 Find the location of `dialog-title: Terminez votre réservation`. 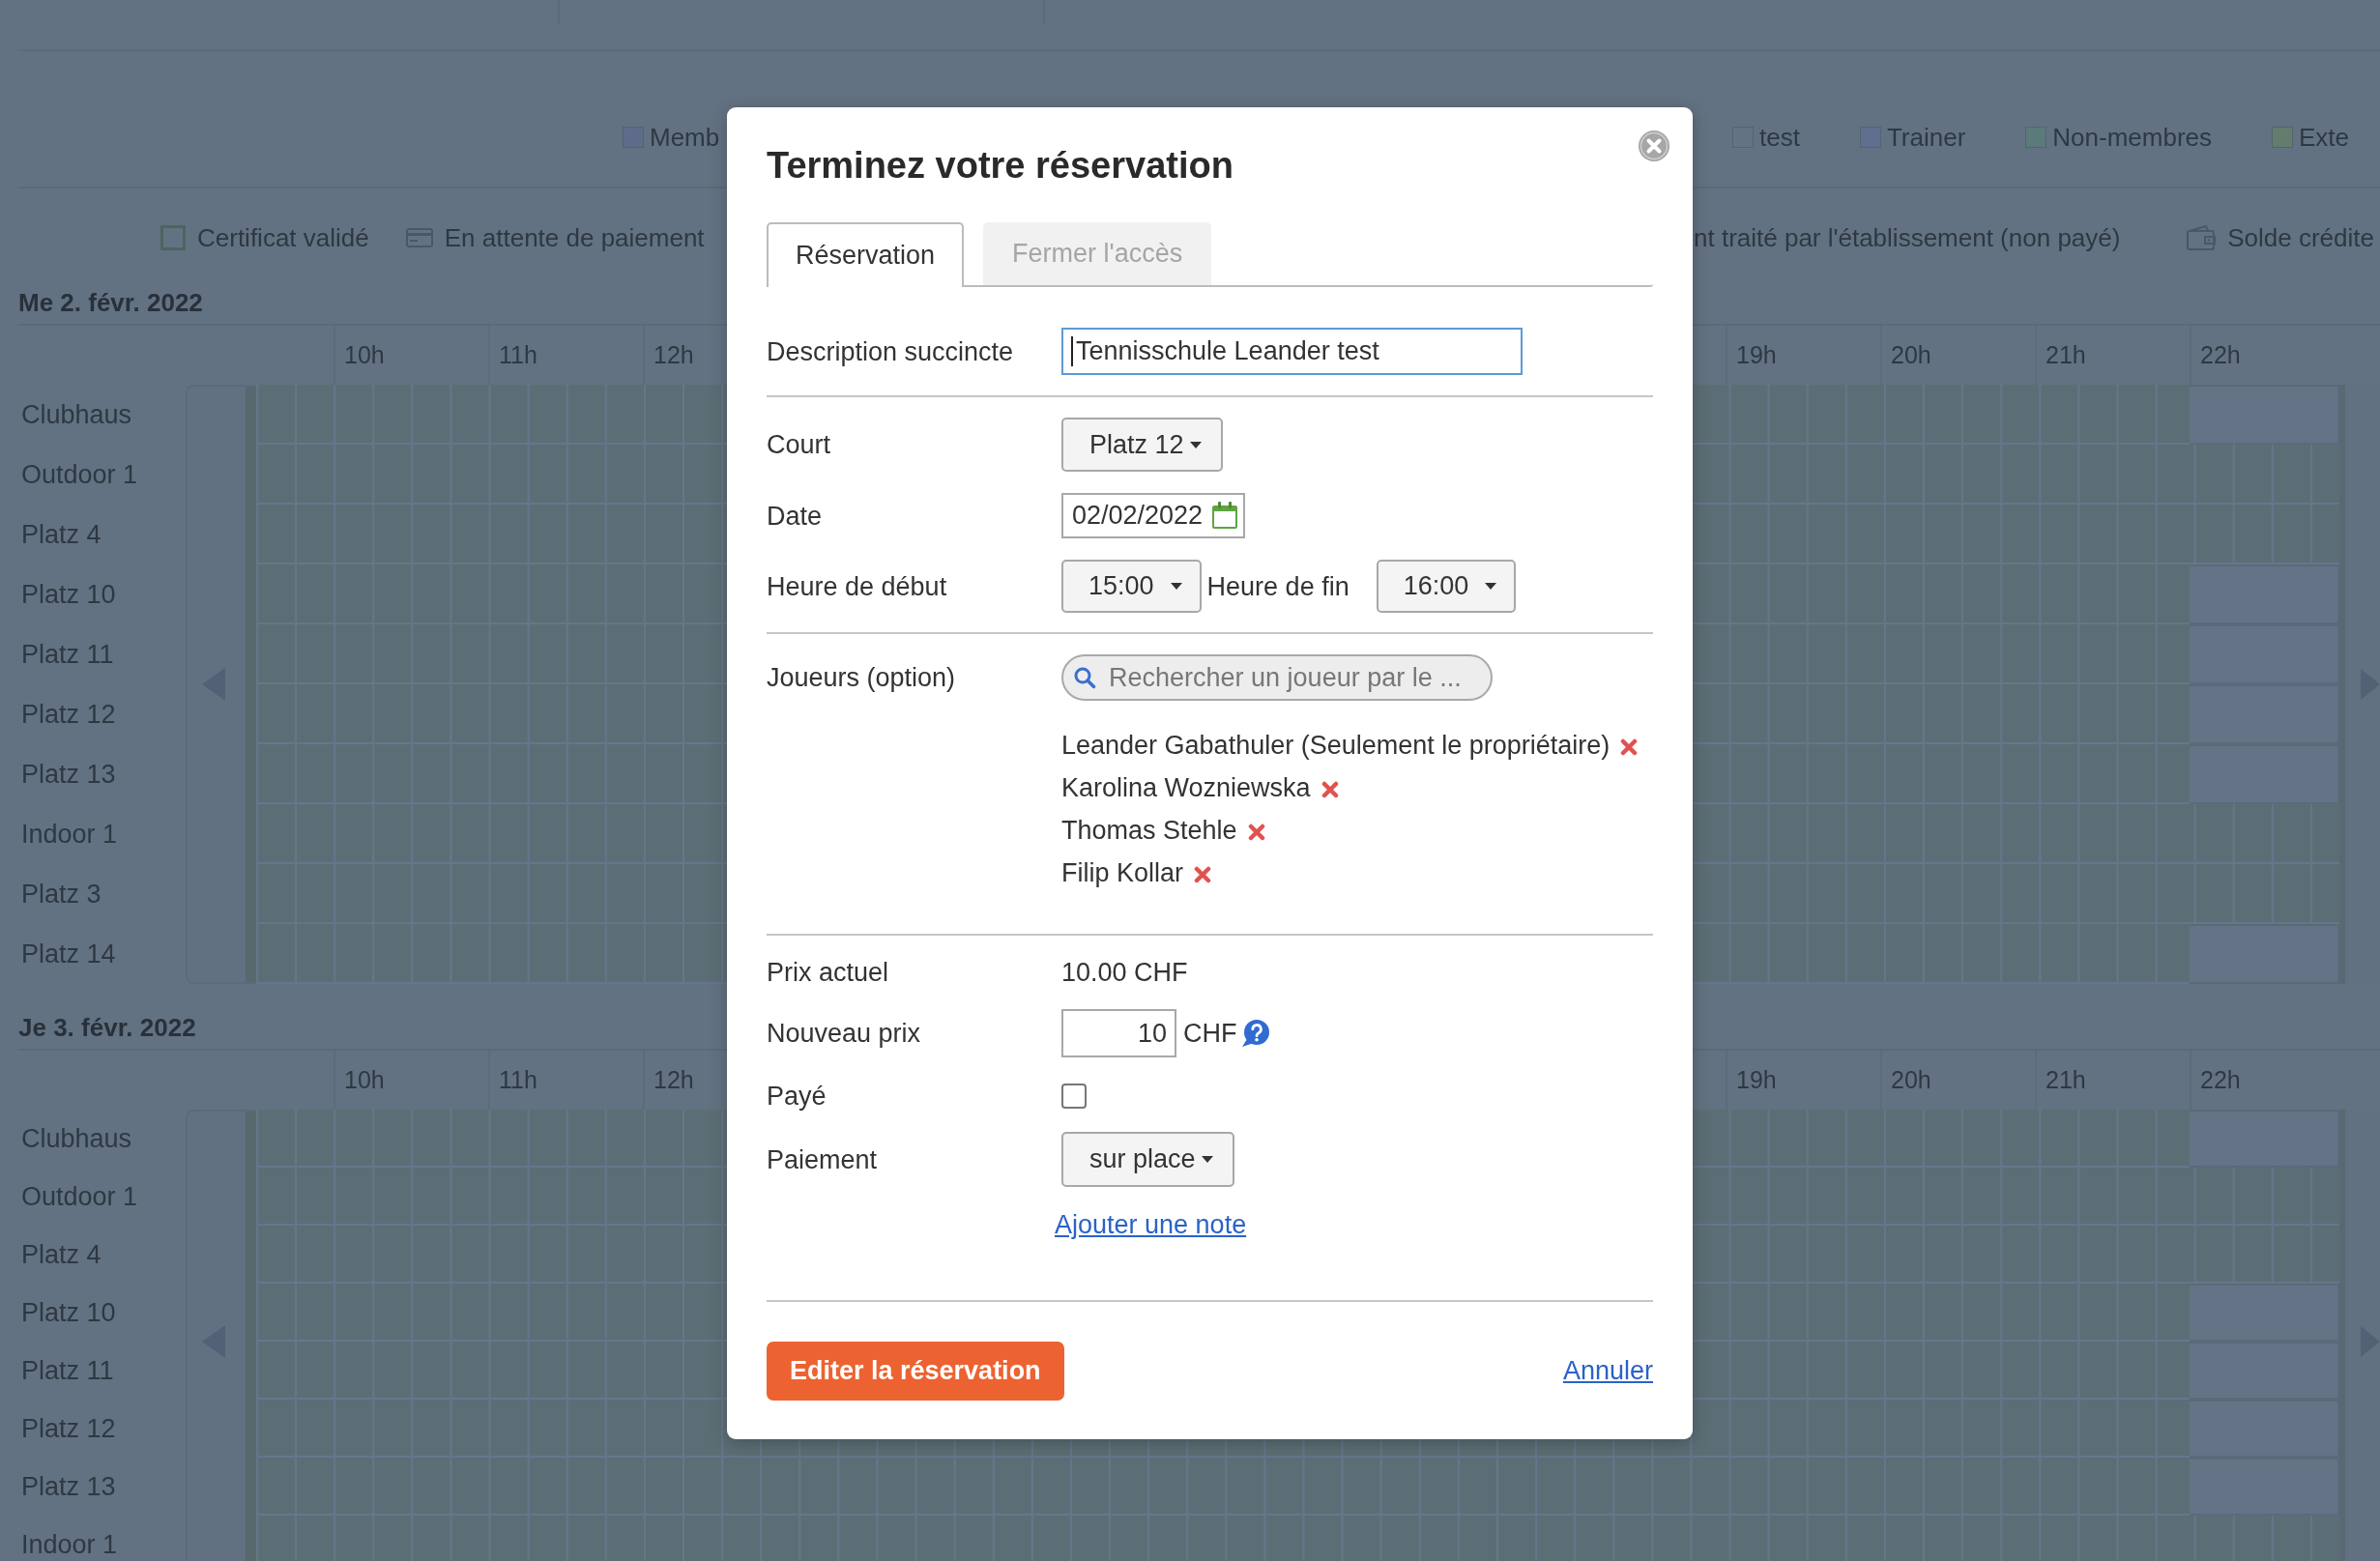

dialog-title: Terminez votre réservation is located at coordinates (1000, 166).